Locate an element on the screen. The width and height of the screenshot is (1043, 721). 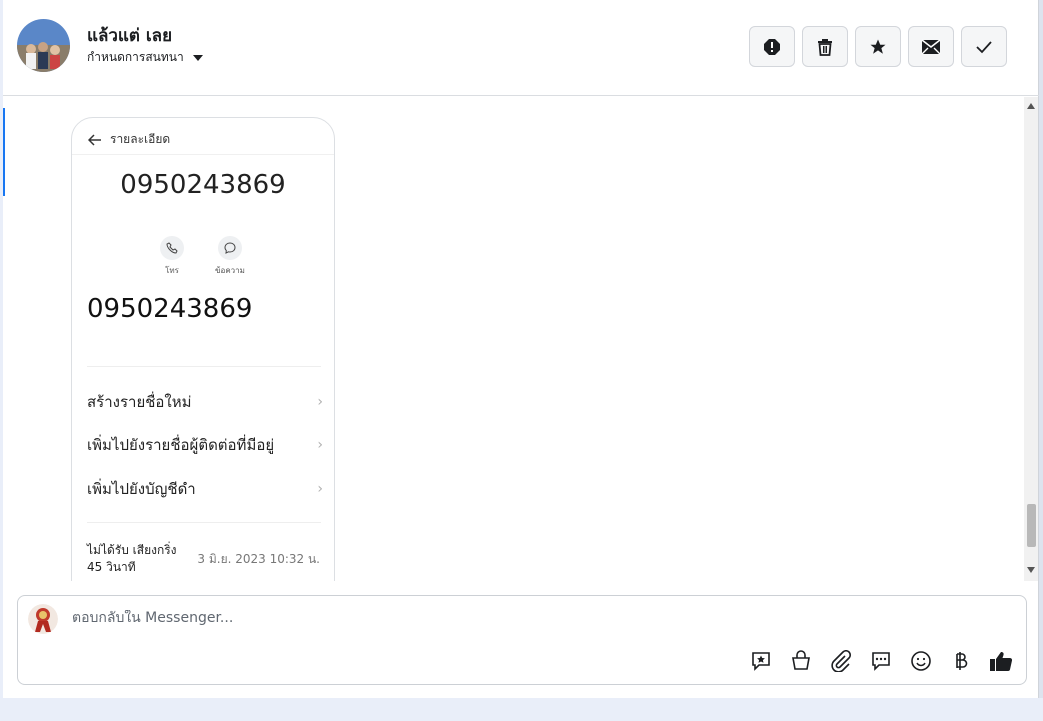
like-button is located at coordinates (1001, 661).